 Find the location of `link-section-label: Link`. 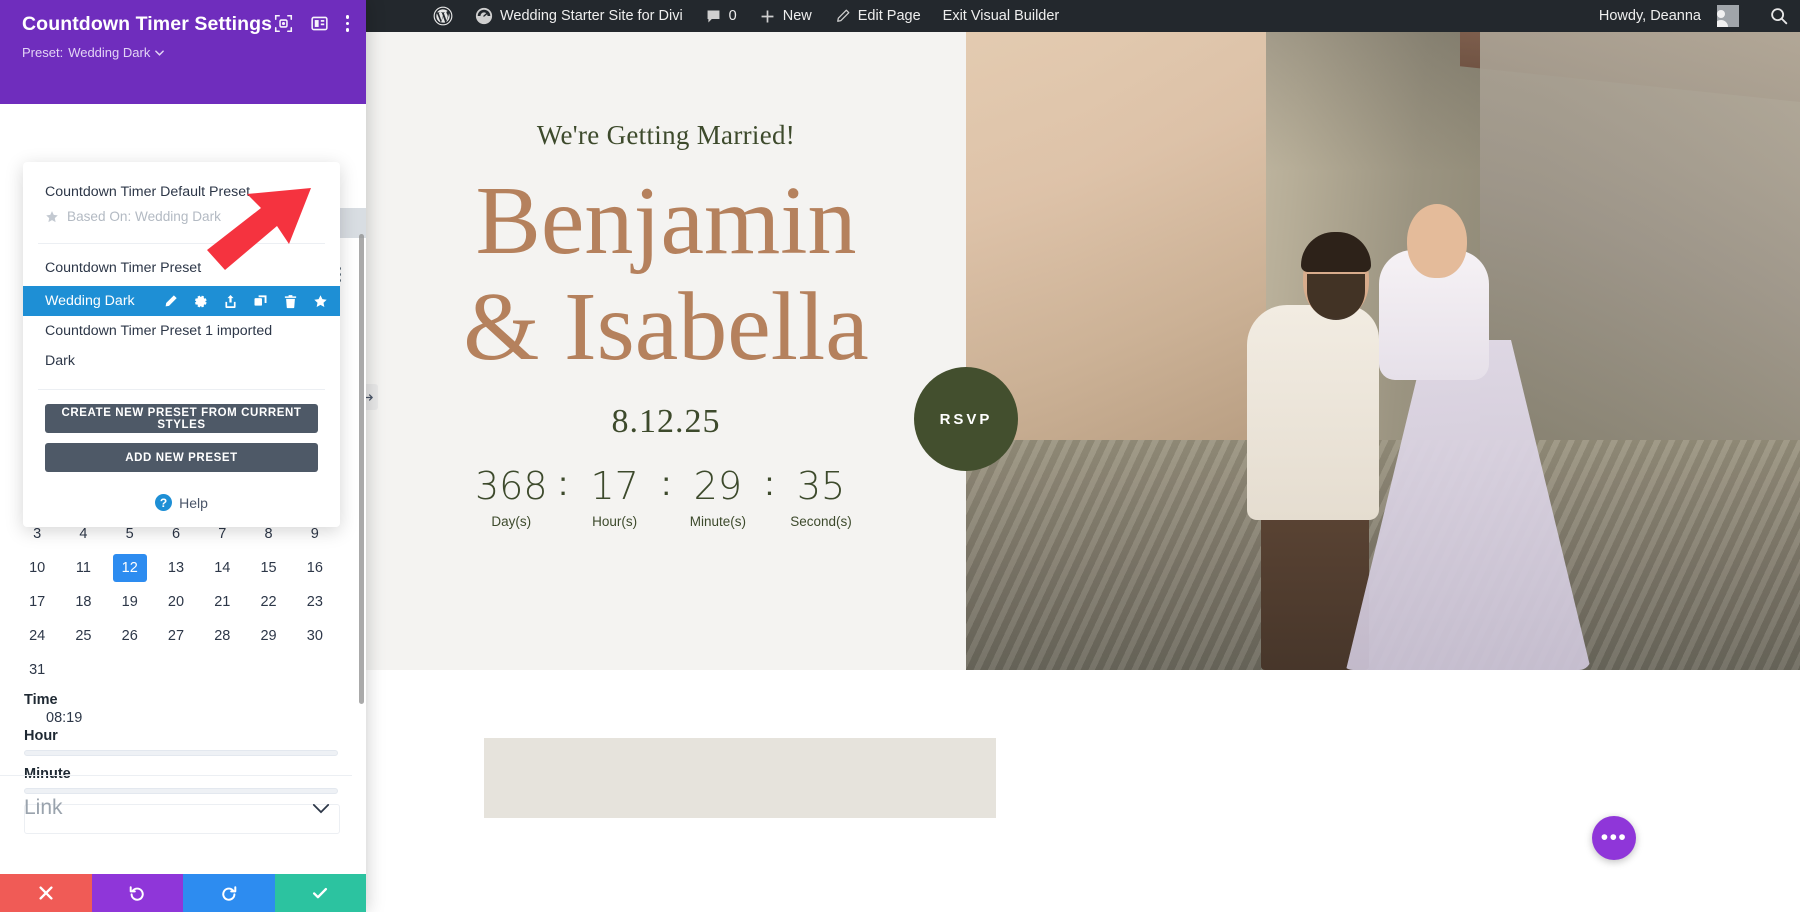

link-section-label: Link is located at coordinates (43, 807).